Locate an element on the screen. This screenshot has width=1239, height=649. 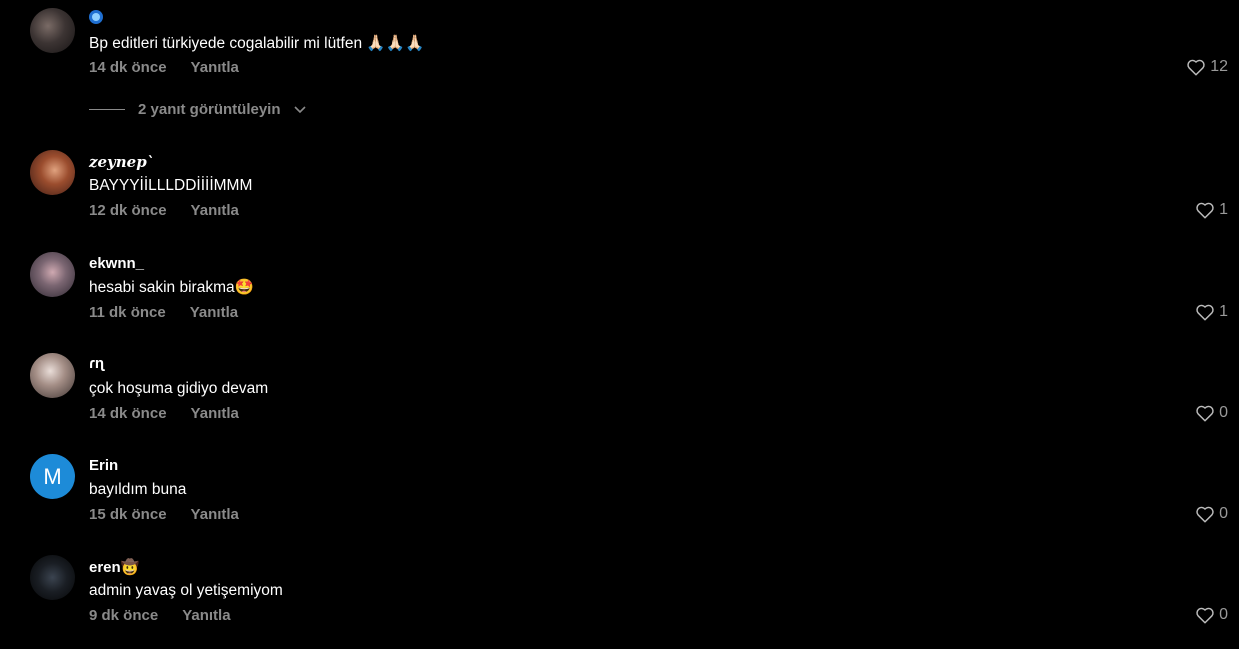
comment-meta: 11 dk önce Yanıtla is located at coordinates (163, 312).